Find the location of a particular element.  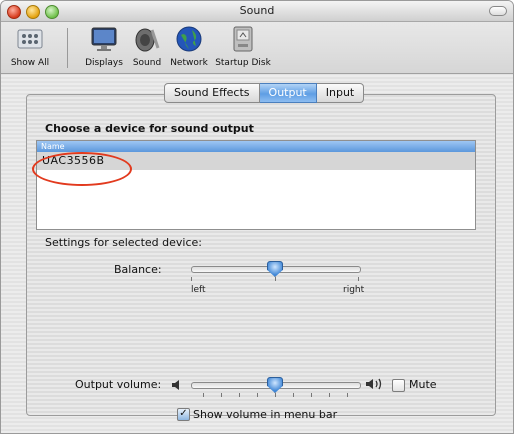

network-button: Network is located at coordinates (189, 46).